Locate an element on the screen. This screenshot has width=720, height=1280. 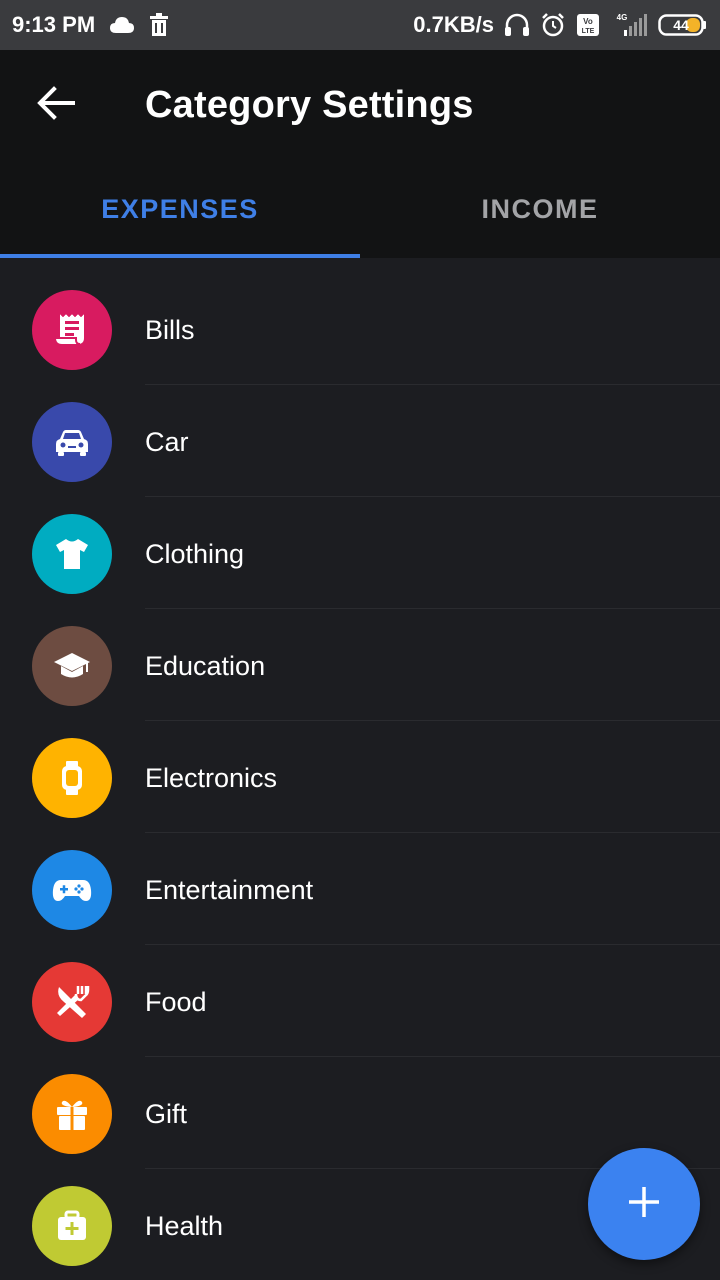
graduation-cap-icon is located at coordinates (72, 666).